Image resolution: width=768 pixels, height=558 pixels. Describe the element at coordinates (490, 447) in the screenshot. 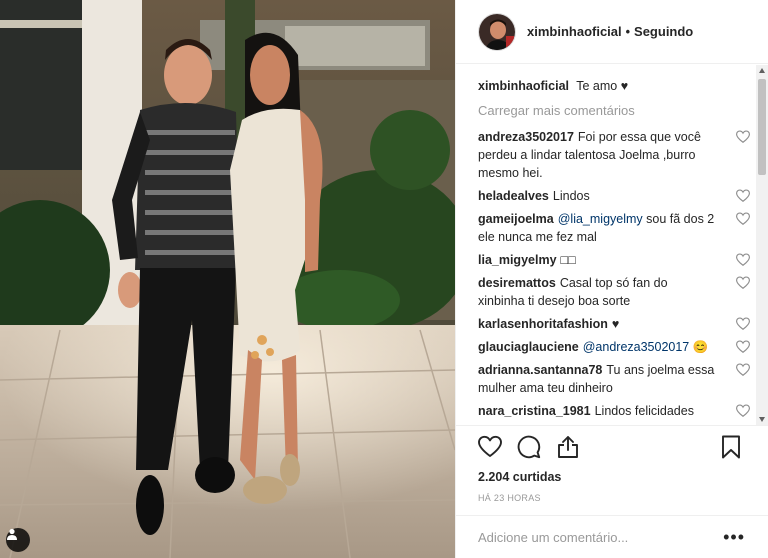

I see `heart-icon` at that location.